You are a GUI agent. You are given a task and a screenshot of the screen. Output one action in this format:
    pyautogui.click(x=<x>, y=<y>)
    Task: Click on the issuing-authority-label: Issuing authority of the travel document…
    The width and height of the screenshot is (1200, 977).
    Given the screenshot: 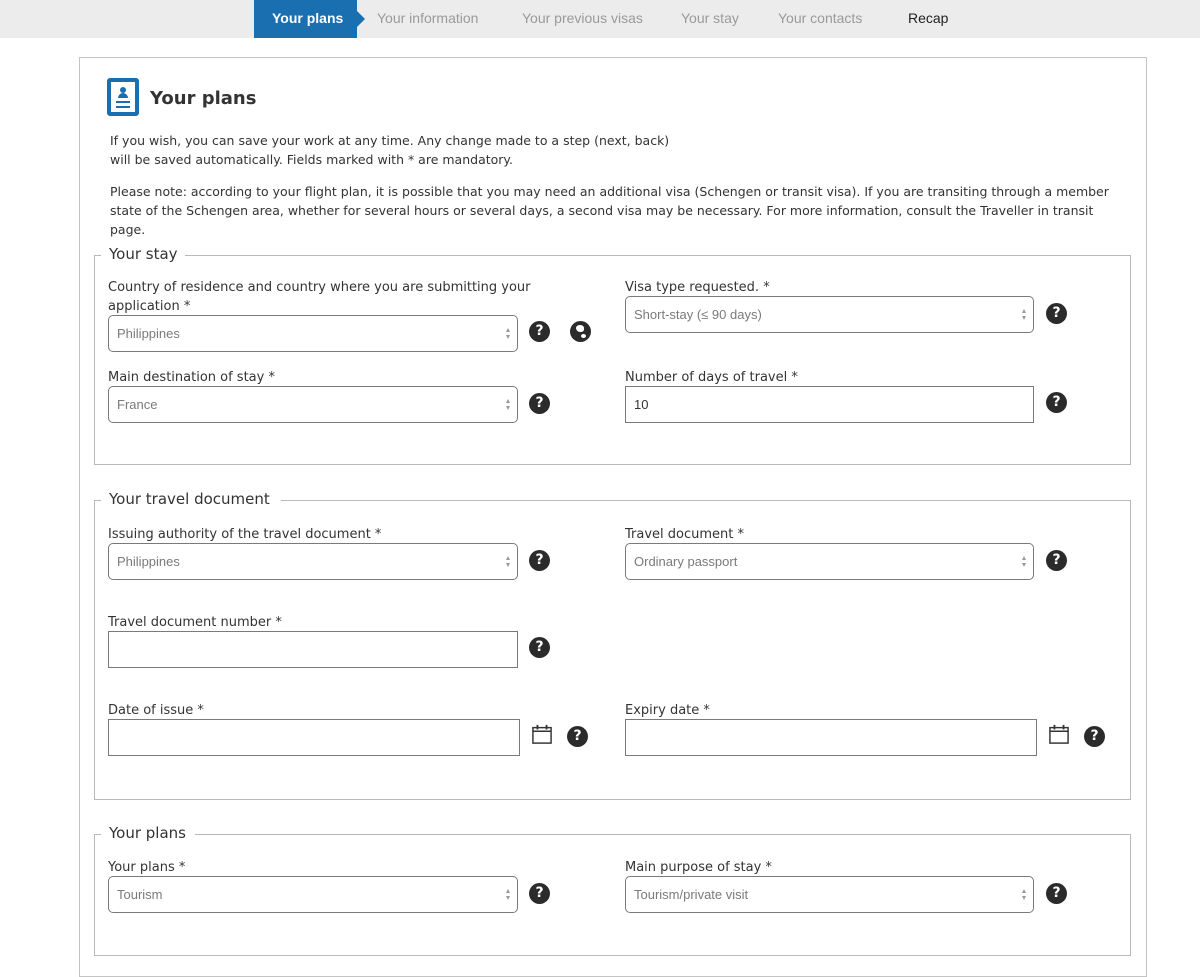 What is the action you would take?
    pyautogui.click(x=245, y=534)
    